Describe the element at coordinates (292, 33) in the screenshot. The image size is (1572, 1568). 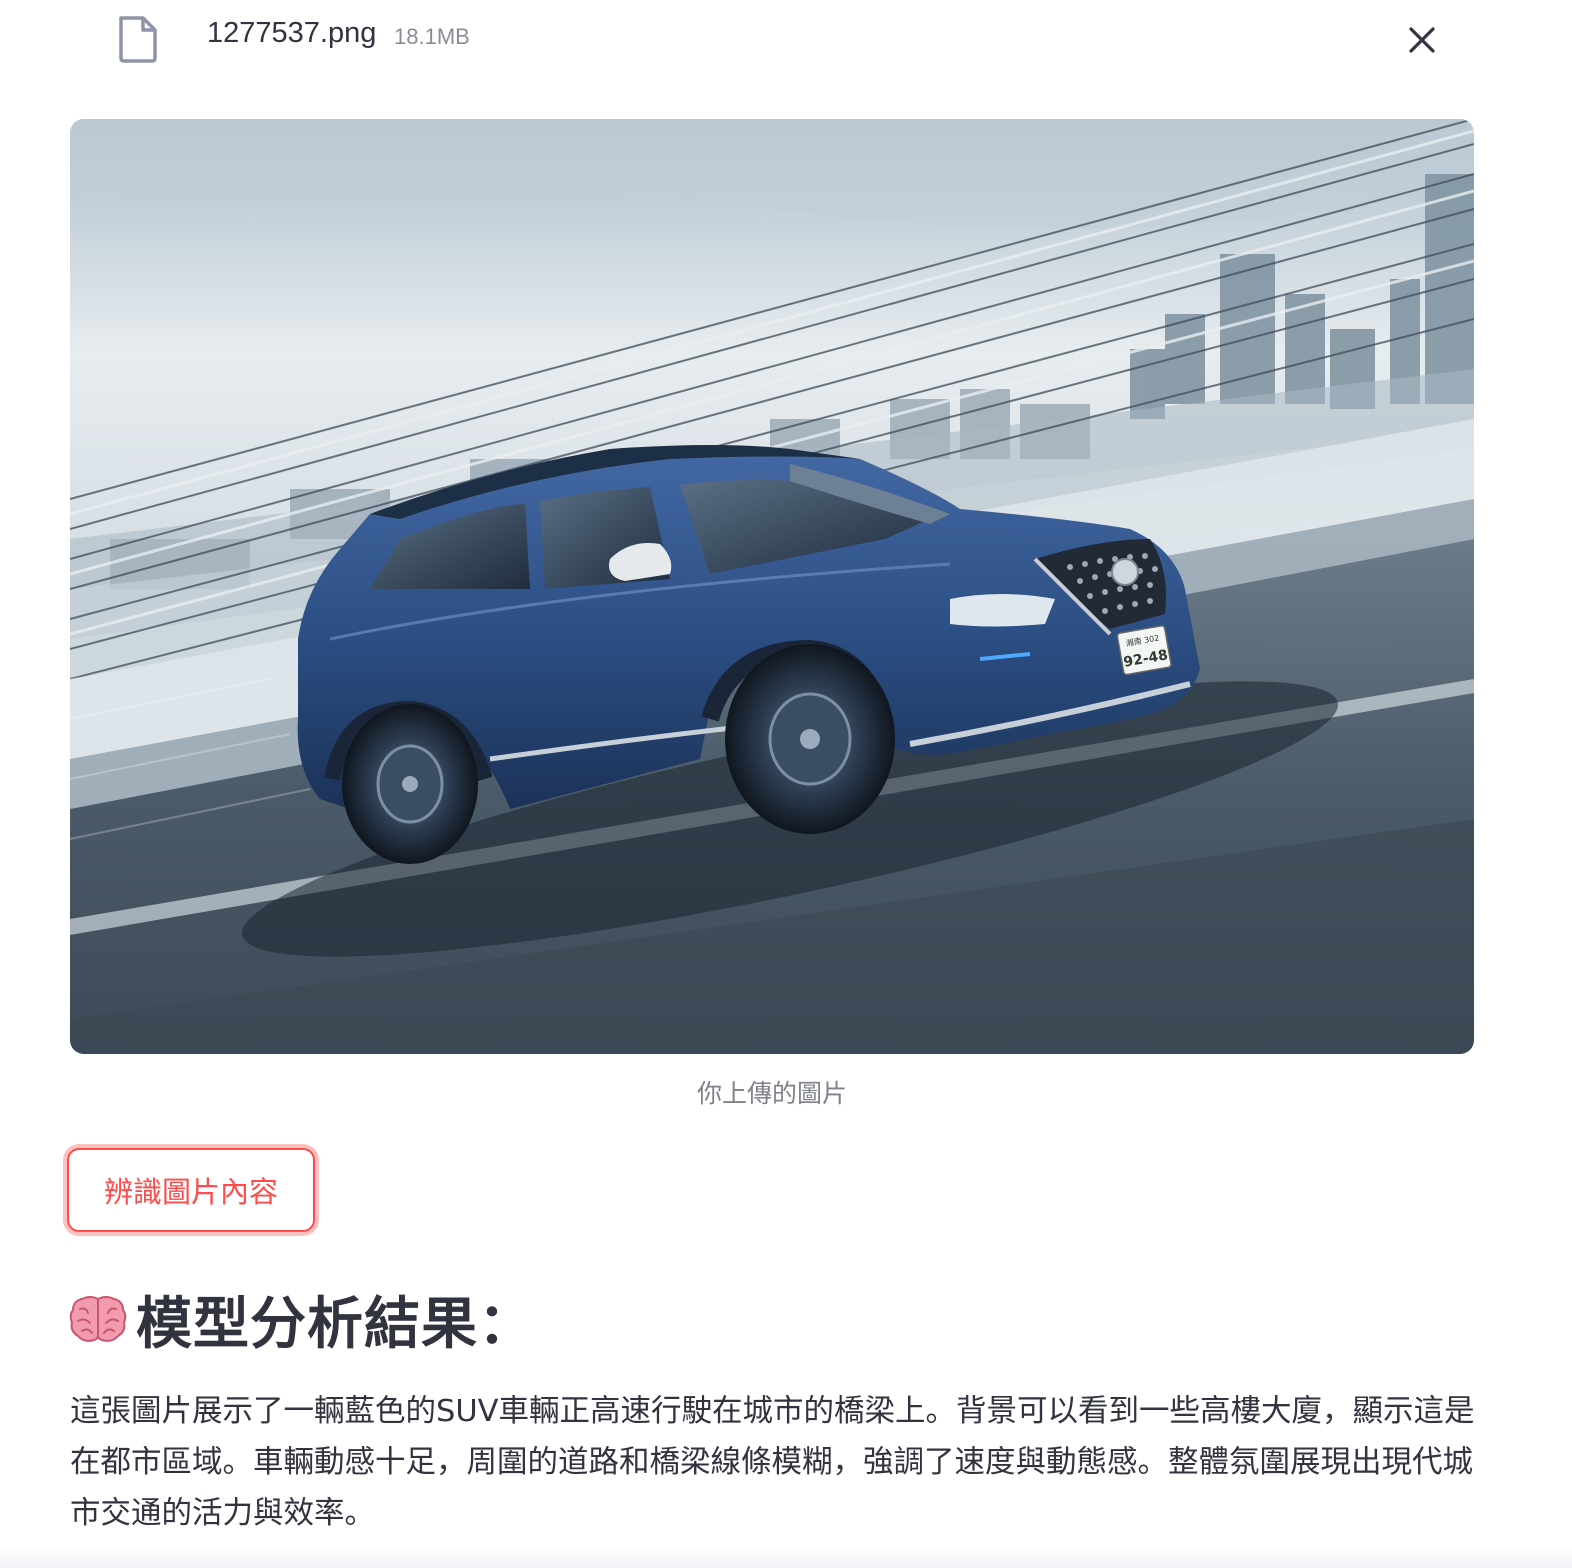
I see `file-name: 1277537.png` at that location.